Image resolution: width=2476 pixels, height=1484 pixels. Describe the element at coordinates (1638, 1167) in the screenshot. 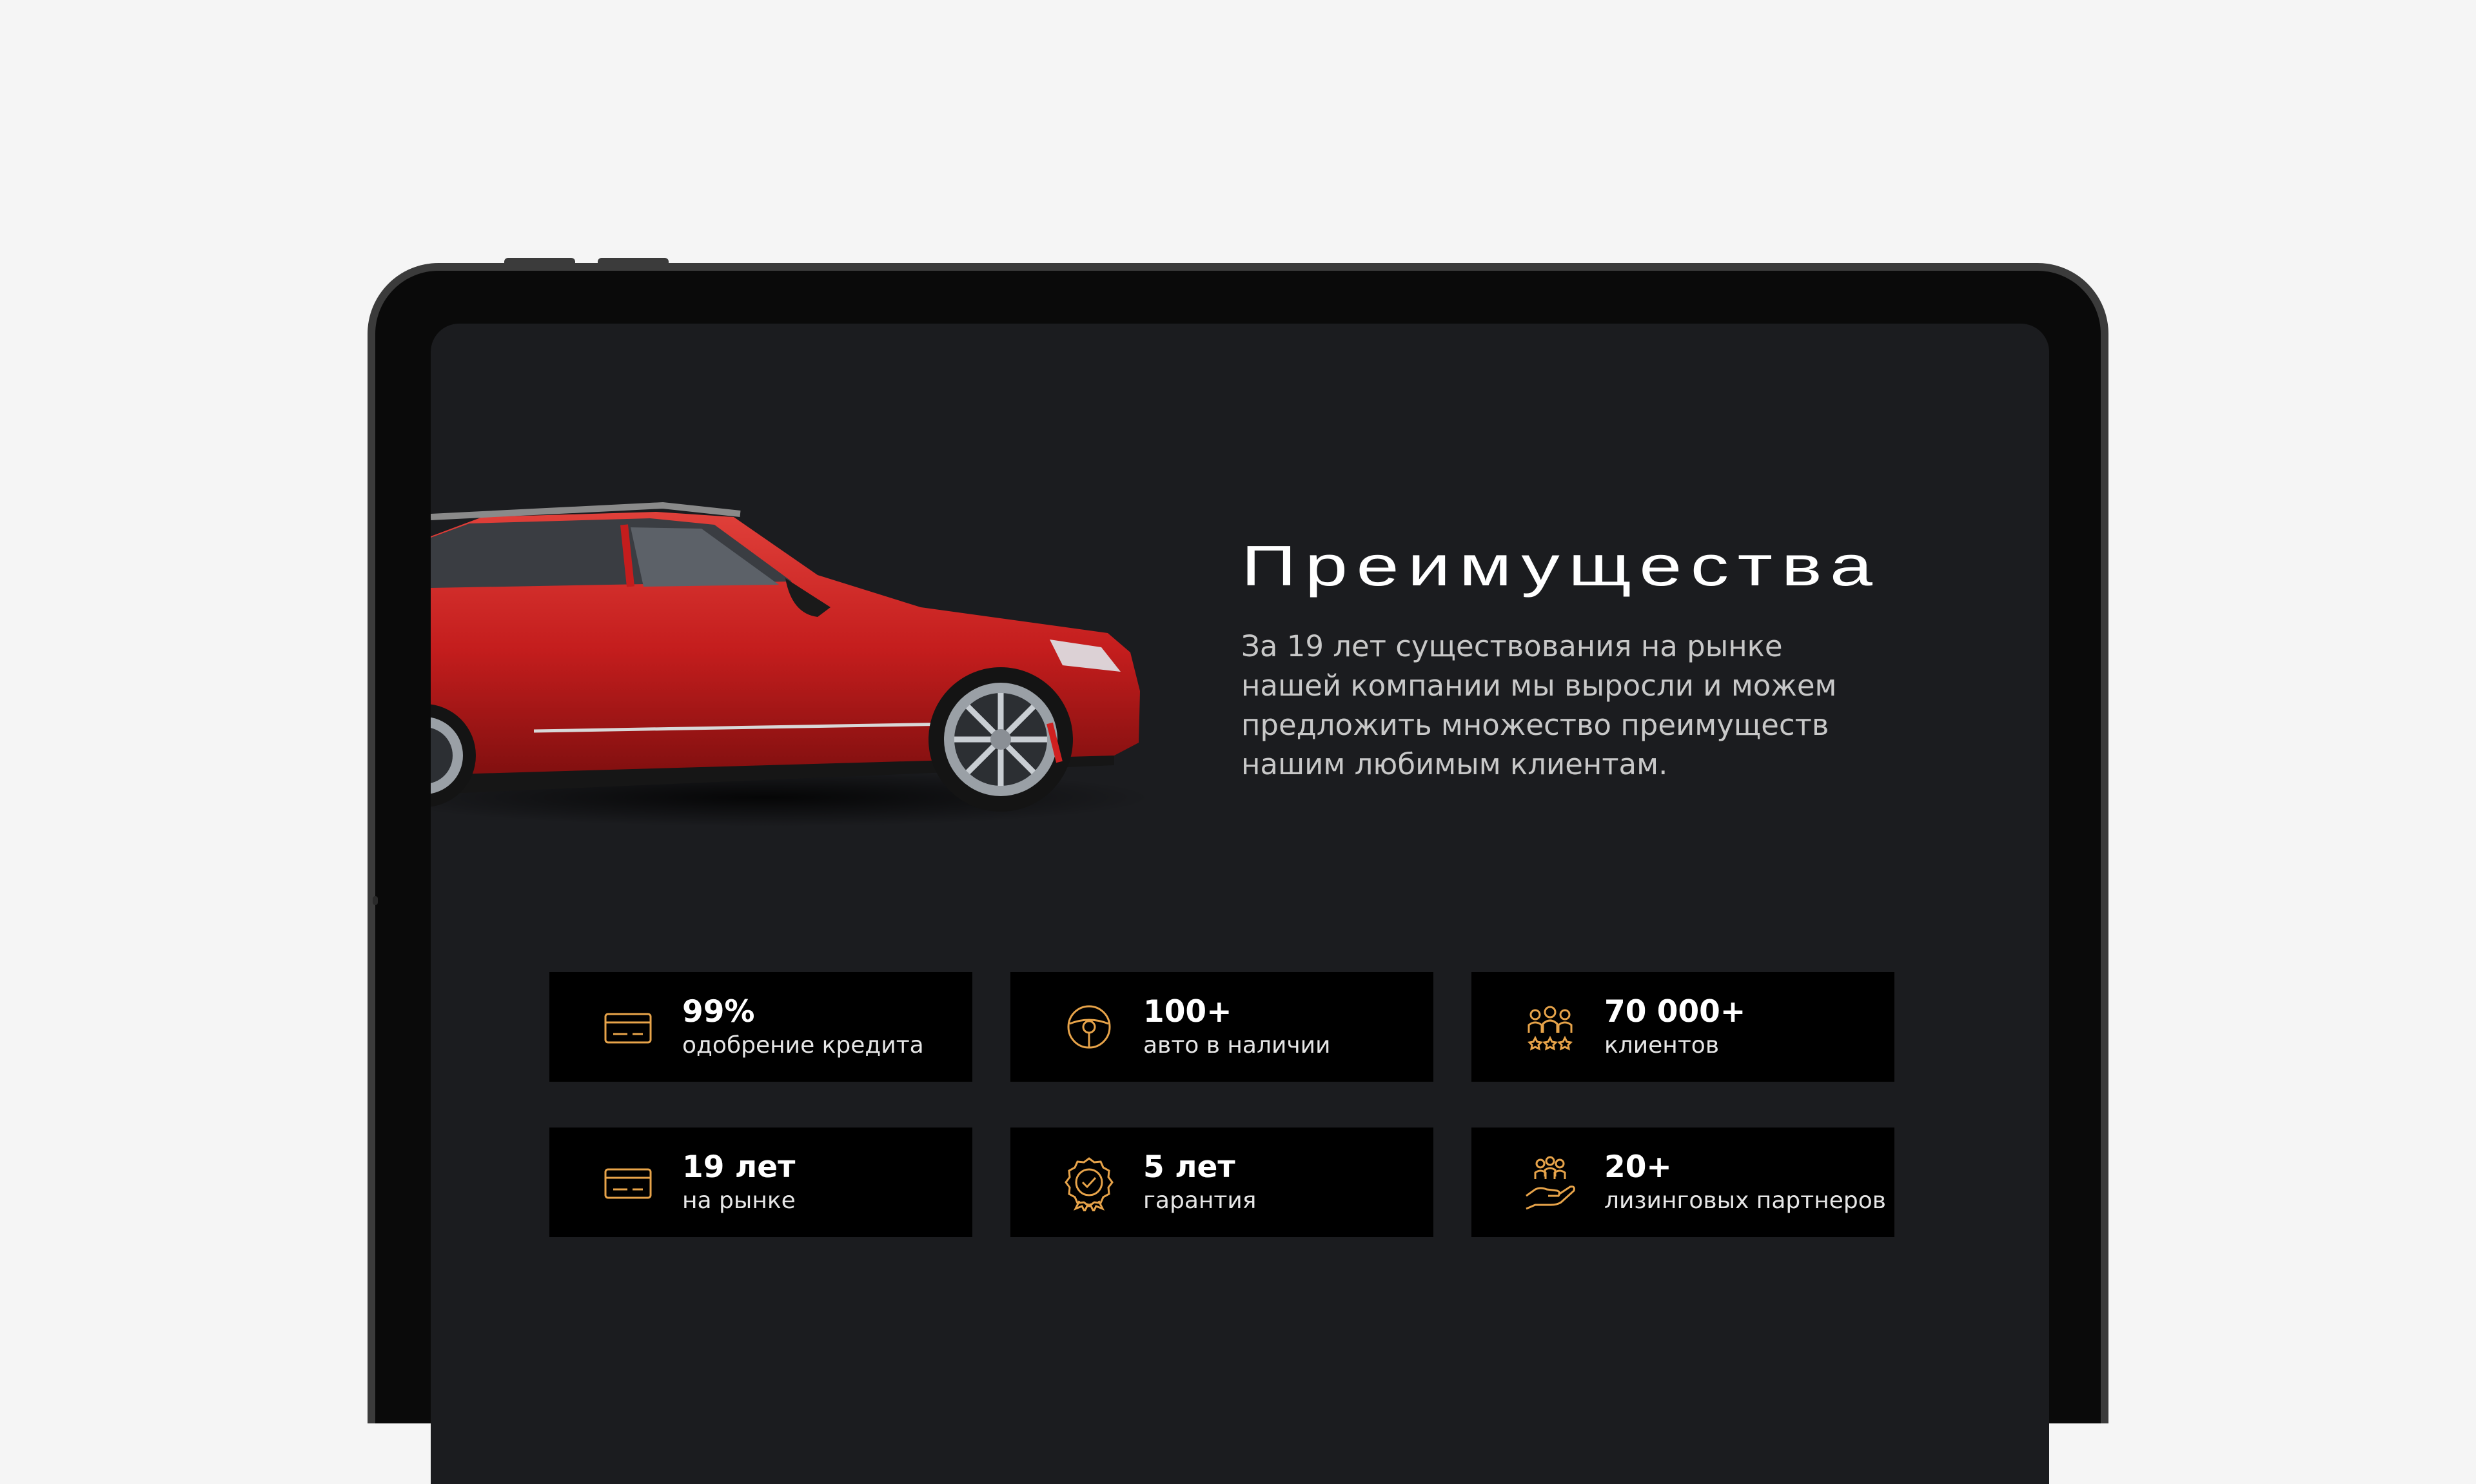

I see `stat-value: 20+` at that location.